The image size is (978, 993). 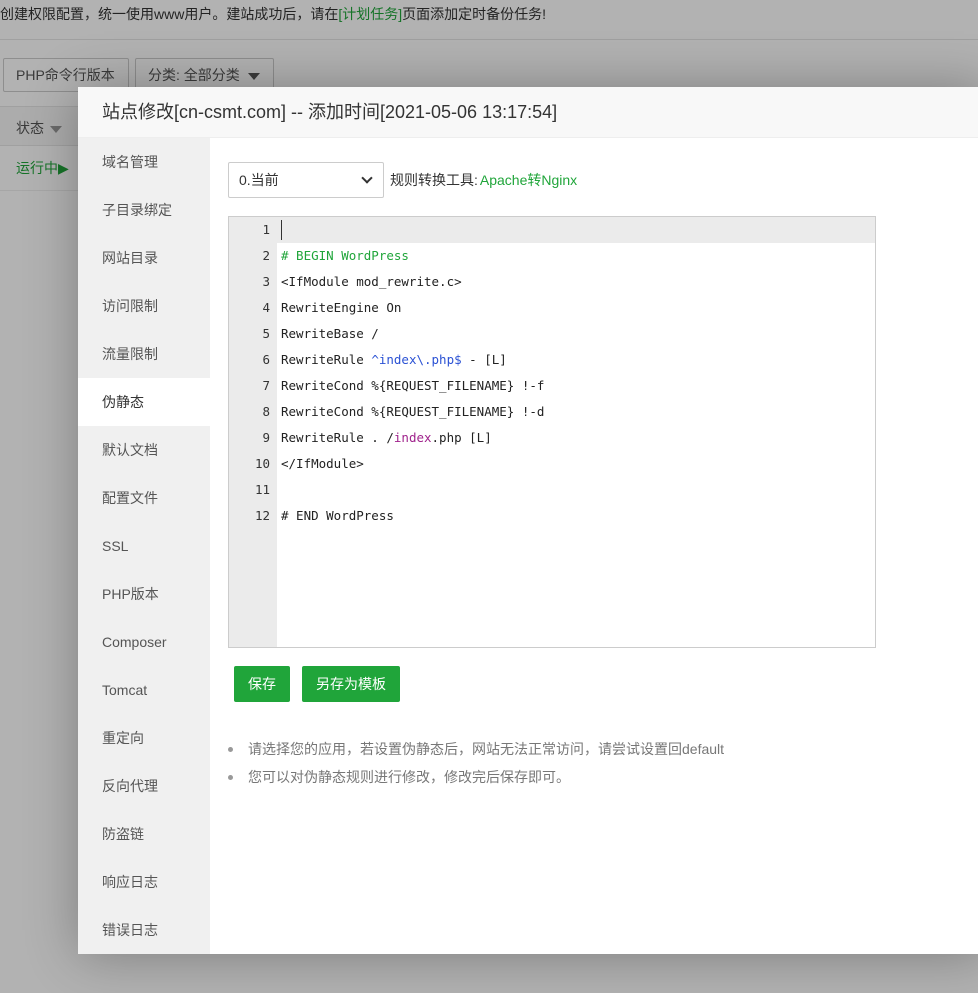 I want to click on tip-item: 请选择您的应用，若设置伪静态后，网站无法正常访问，请尝试设置回default, so click(x=476, y=749).